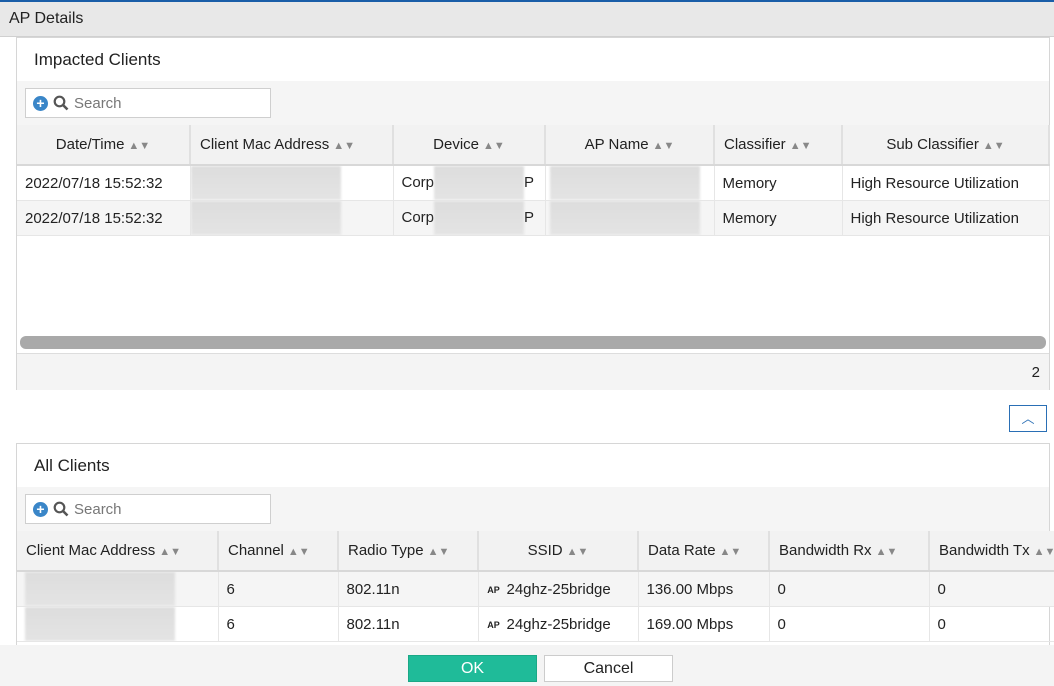 This screenshot has height=686, width=1054. I want to click on col-classifier: Classifier ▲▼, so click(778, 145).